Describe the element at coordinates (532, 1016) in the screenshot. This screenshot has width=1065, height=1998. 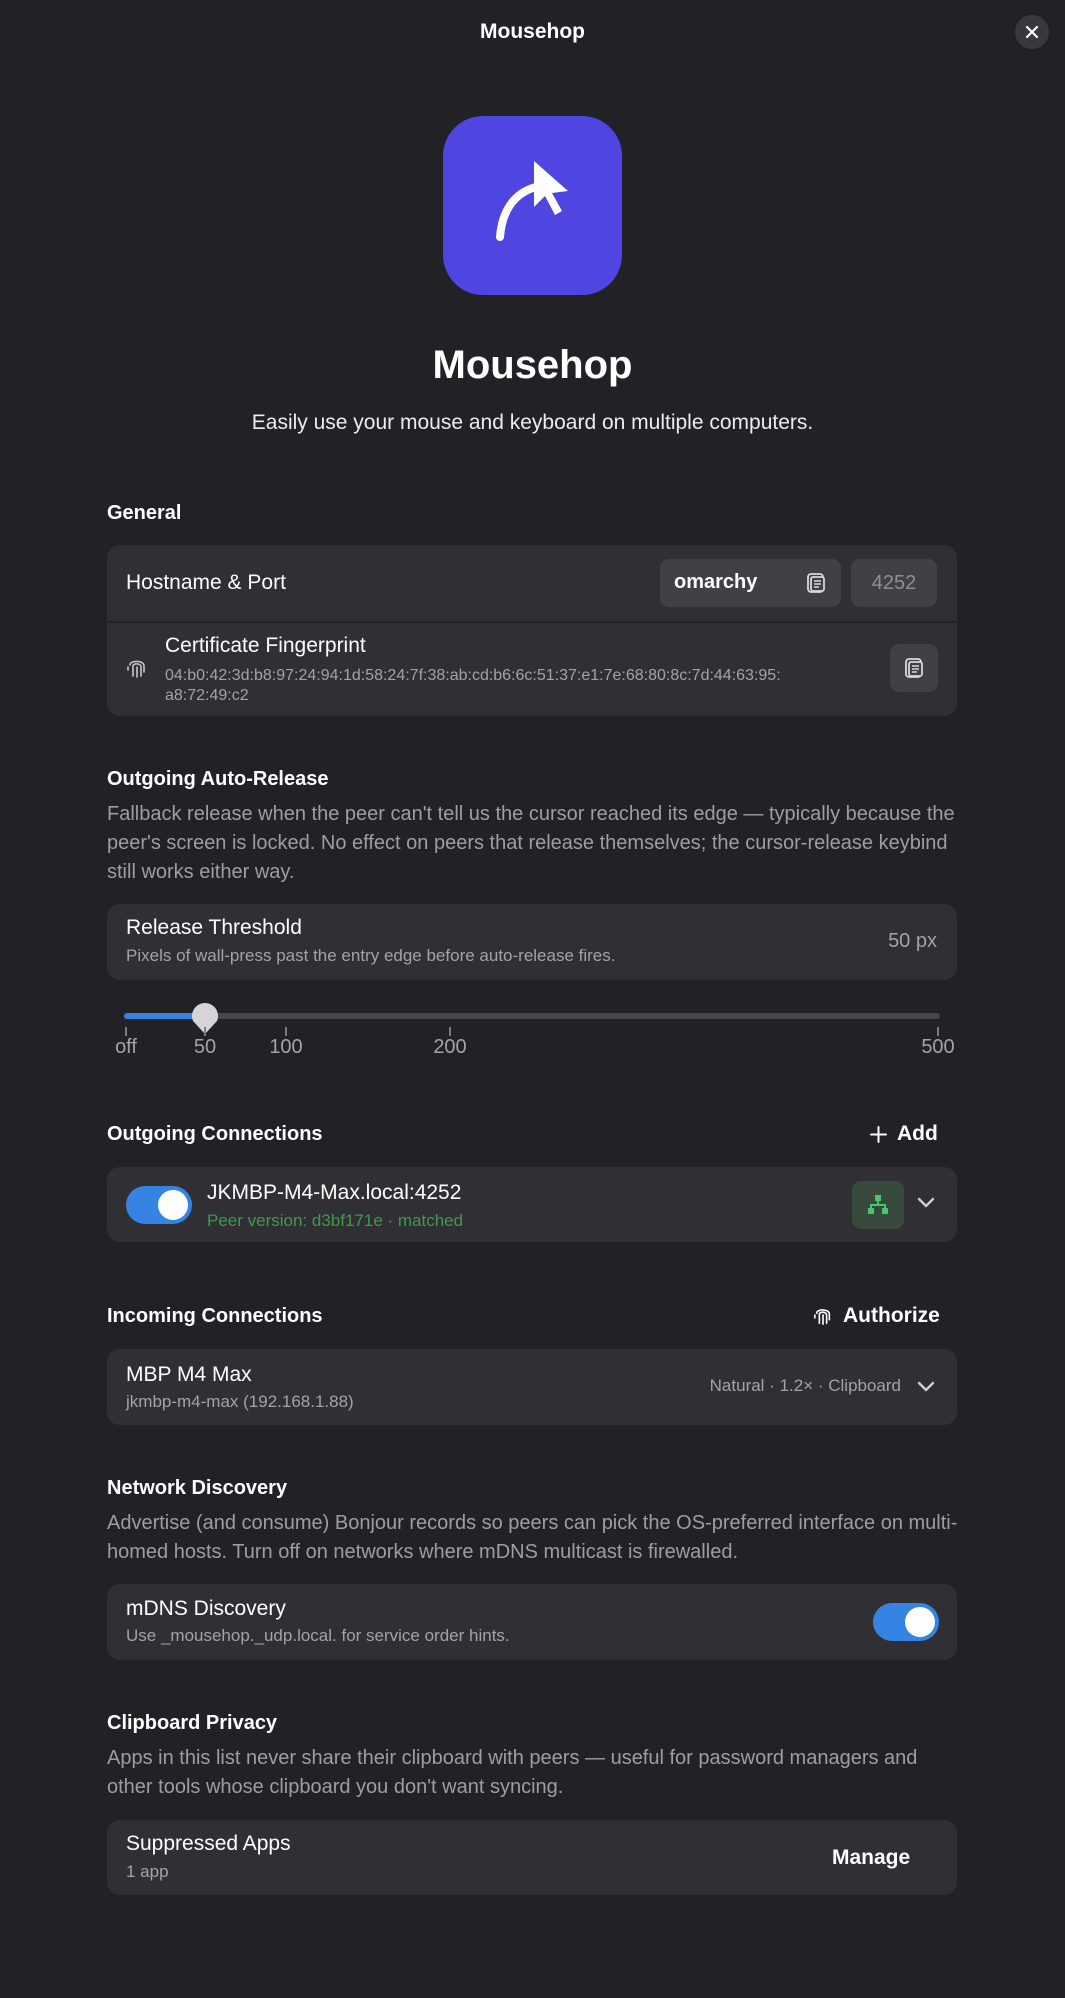
I see `slider-track` at that location.